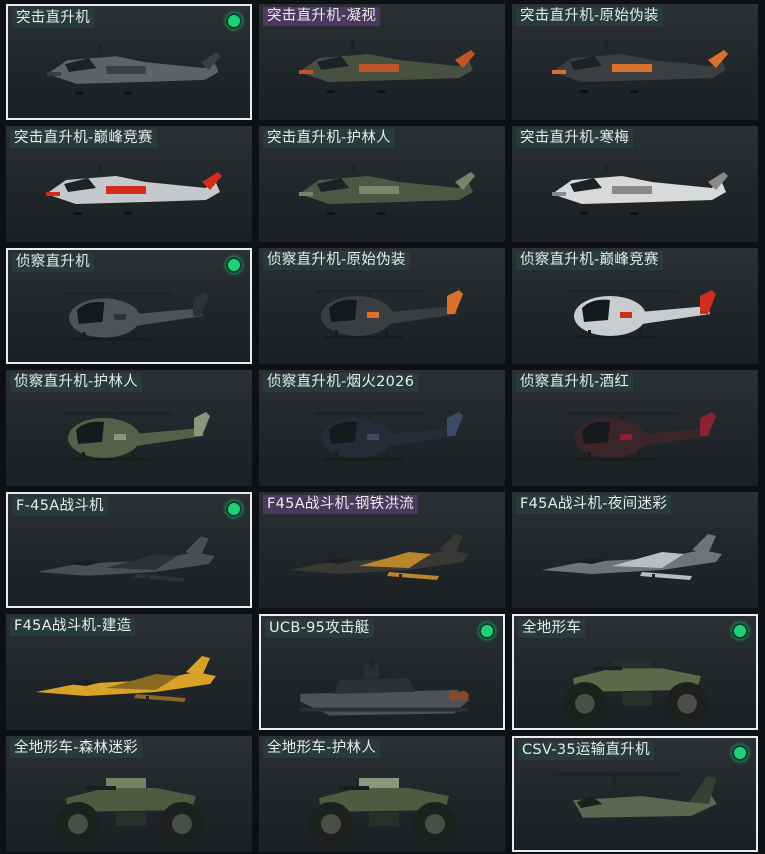 The image size is (765, 854). Describe the element at coordinates (341, 382) in the screenshot. I see `vehicle-name: 侦察直升机-烟火2026` at that location.